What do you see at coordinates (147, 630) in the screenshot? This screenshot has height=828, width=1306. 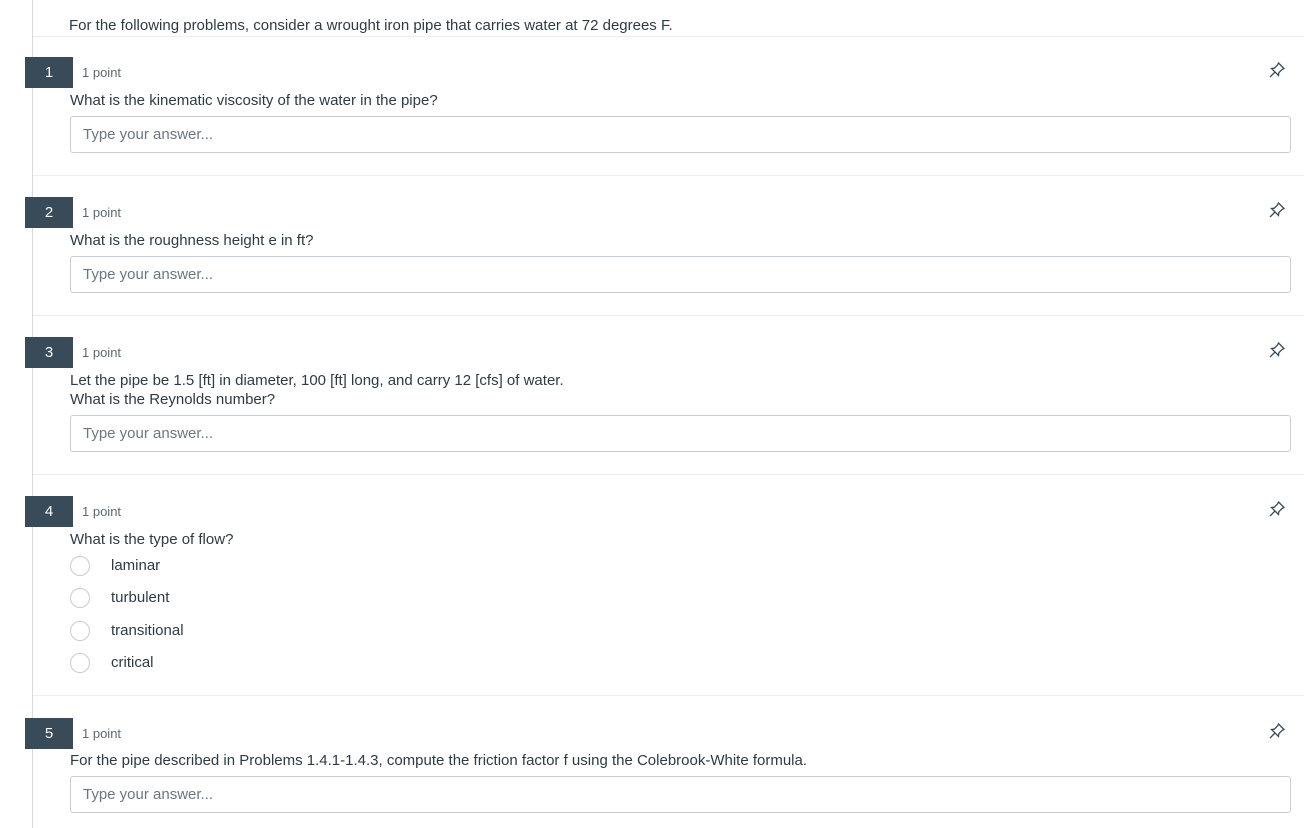 I see `option-label: transitional` at bounding box center [147, 630].